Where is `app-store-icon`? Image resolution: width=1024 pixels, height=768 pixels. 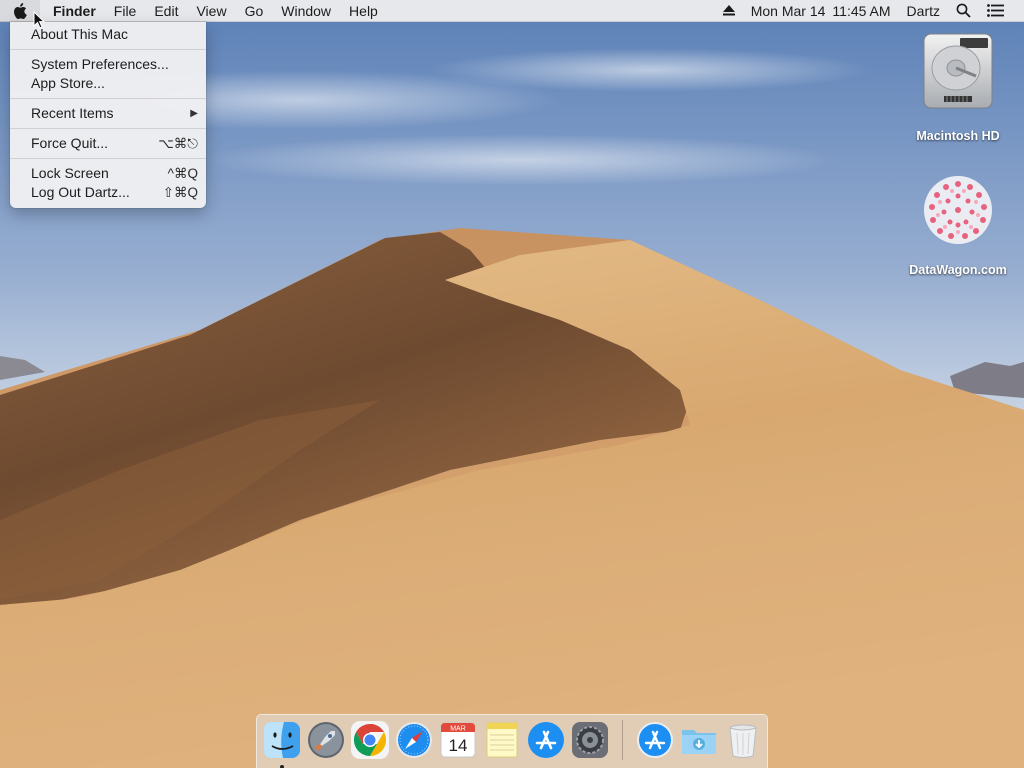
app-store-icon is located at coordinates (546, 740).